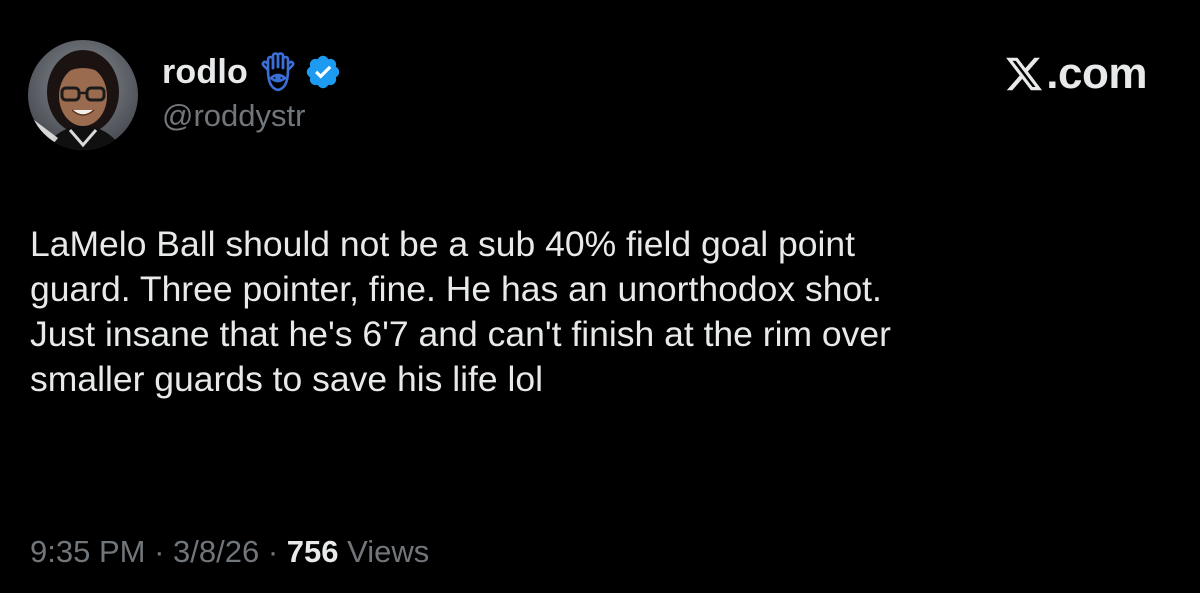 This screenshot has height=593, width=1200. I want to click on brand-watermark: .com, so click(1075, 73).